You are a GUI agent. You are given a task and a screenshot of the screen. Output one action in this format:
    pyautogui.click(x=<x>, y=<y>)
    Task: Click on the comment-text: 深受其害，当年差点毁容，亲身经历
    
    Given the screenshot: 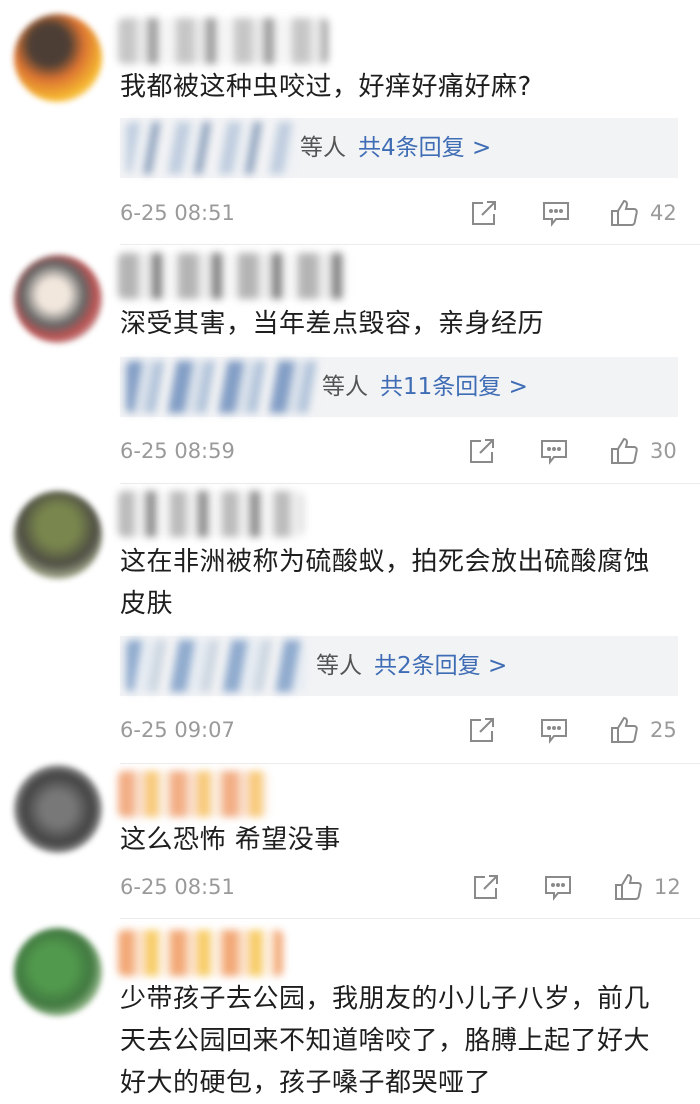 What is the action you would take?
    pyautogui.click(x=332, y=324)
    